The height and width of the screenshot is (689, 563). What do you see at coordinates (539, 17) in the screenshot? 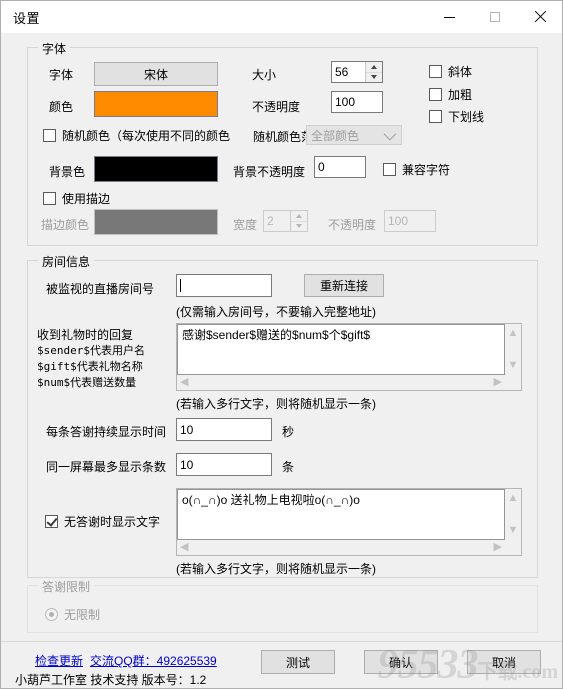
I see `close-button` at bounding box center [539, 17].